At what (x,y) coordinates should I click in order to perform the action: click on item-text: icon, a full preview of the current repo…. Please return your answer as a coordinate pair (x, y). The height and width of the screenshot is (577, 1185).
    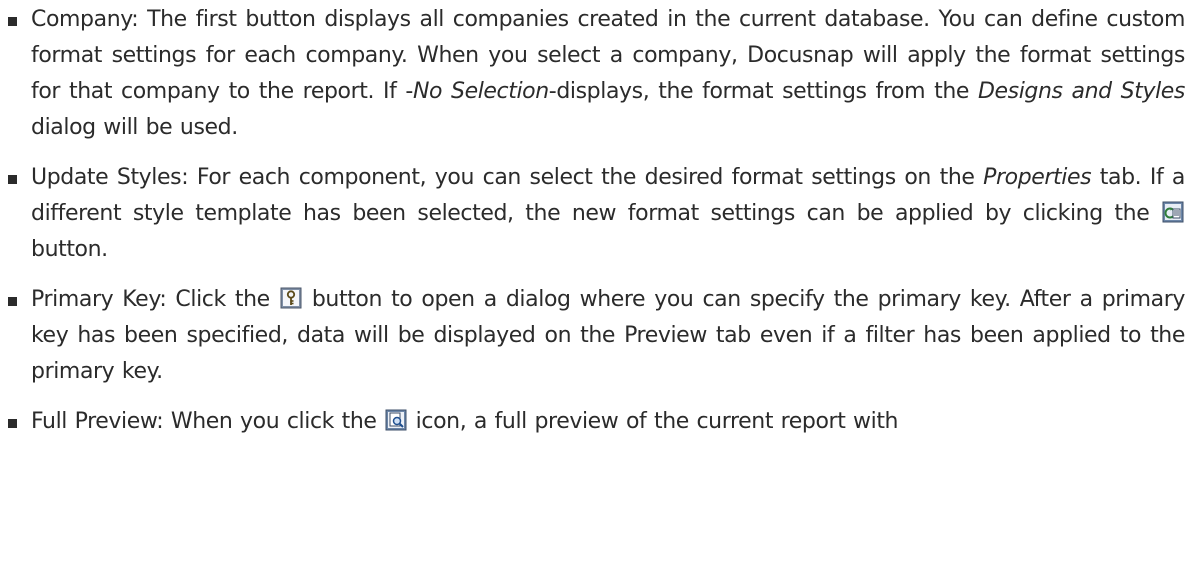
    Looking at the image, I should click on (653, 421).